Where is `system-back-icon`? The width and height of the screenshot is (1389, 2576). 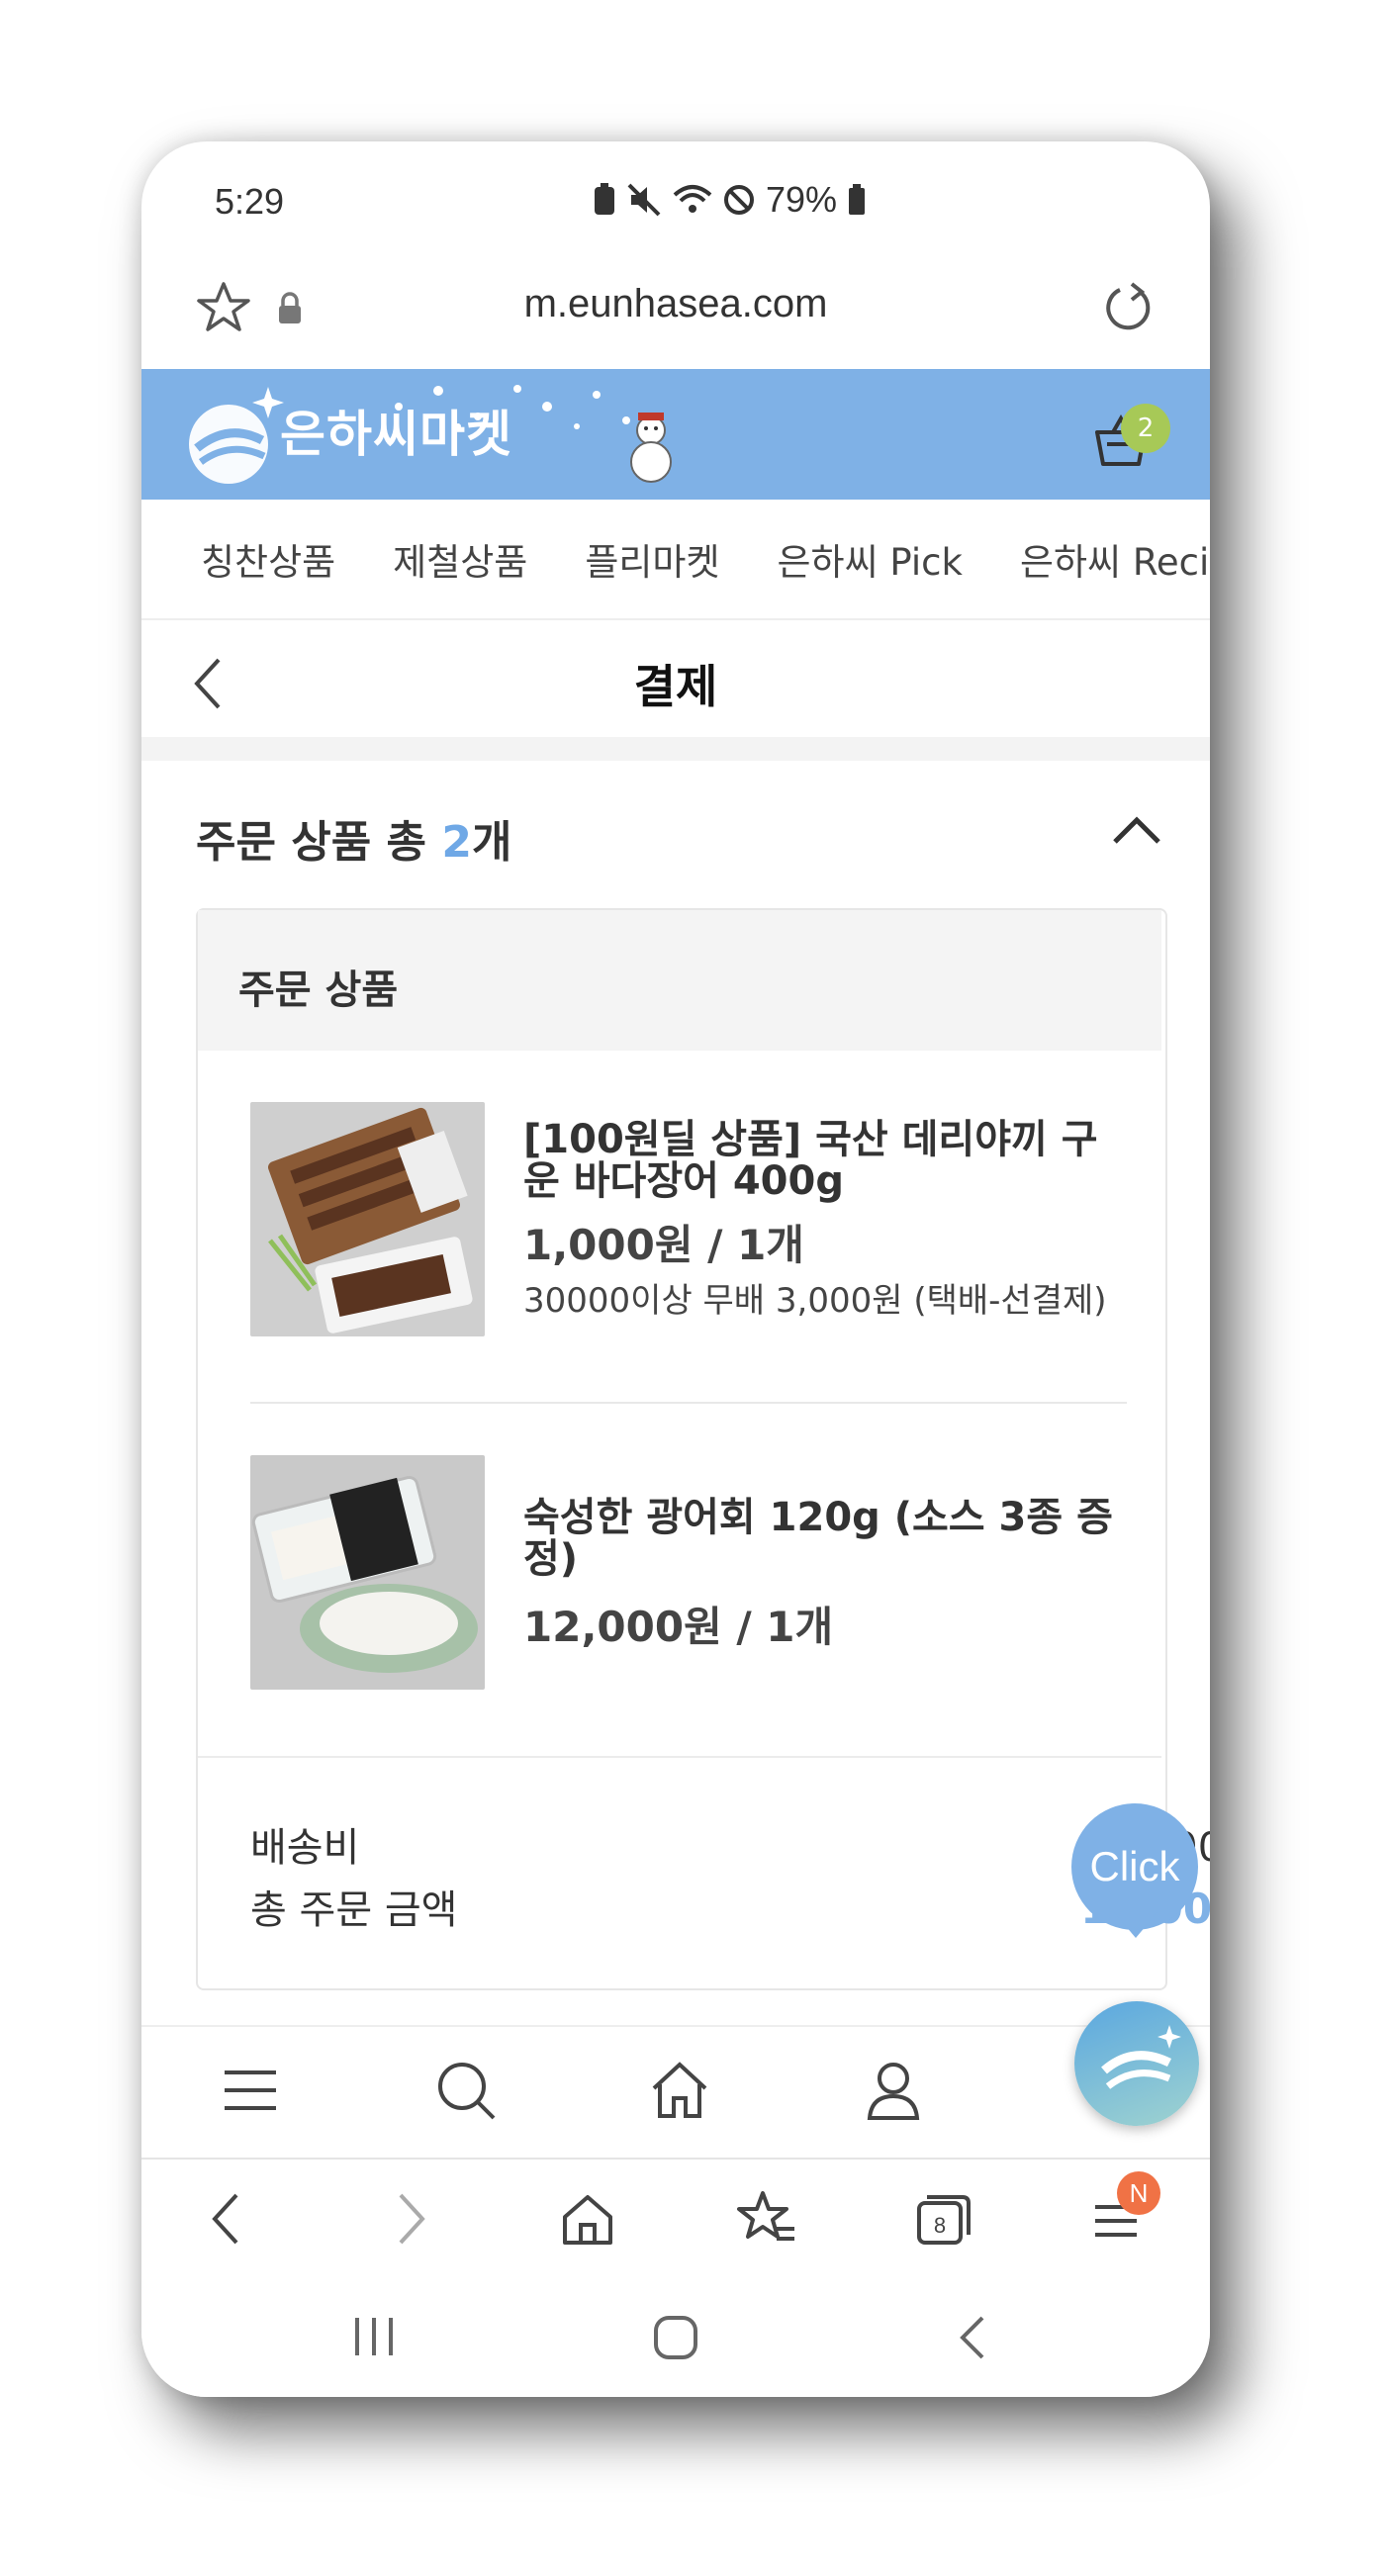 system-back-icon is located at coordinates (972, 2338).